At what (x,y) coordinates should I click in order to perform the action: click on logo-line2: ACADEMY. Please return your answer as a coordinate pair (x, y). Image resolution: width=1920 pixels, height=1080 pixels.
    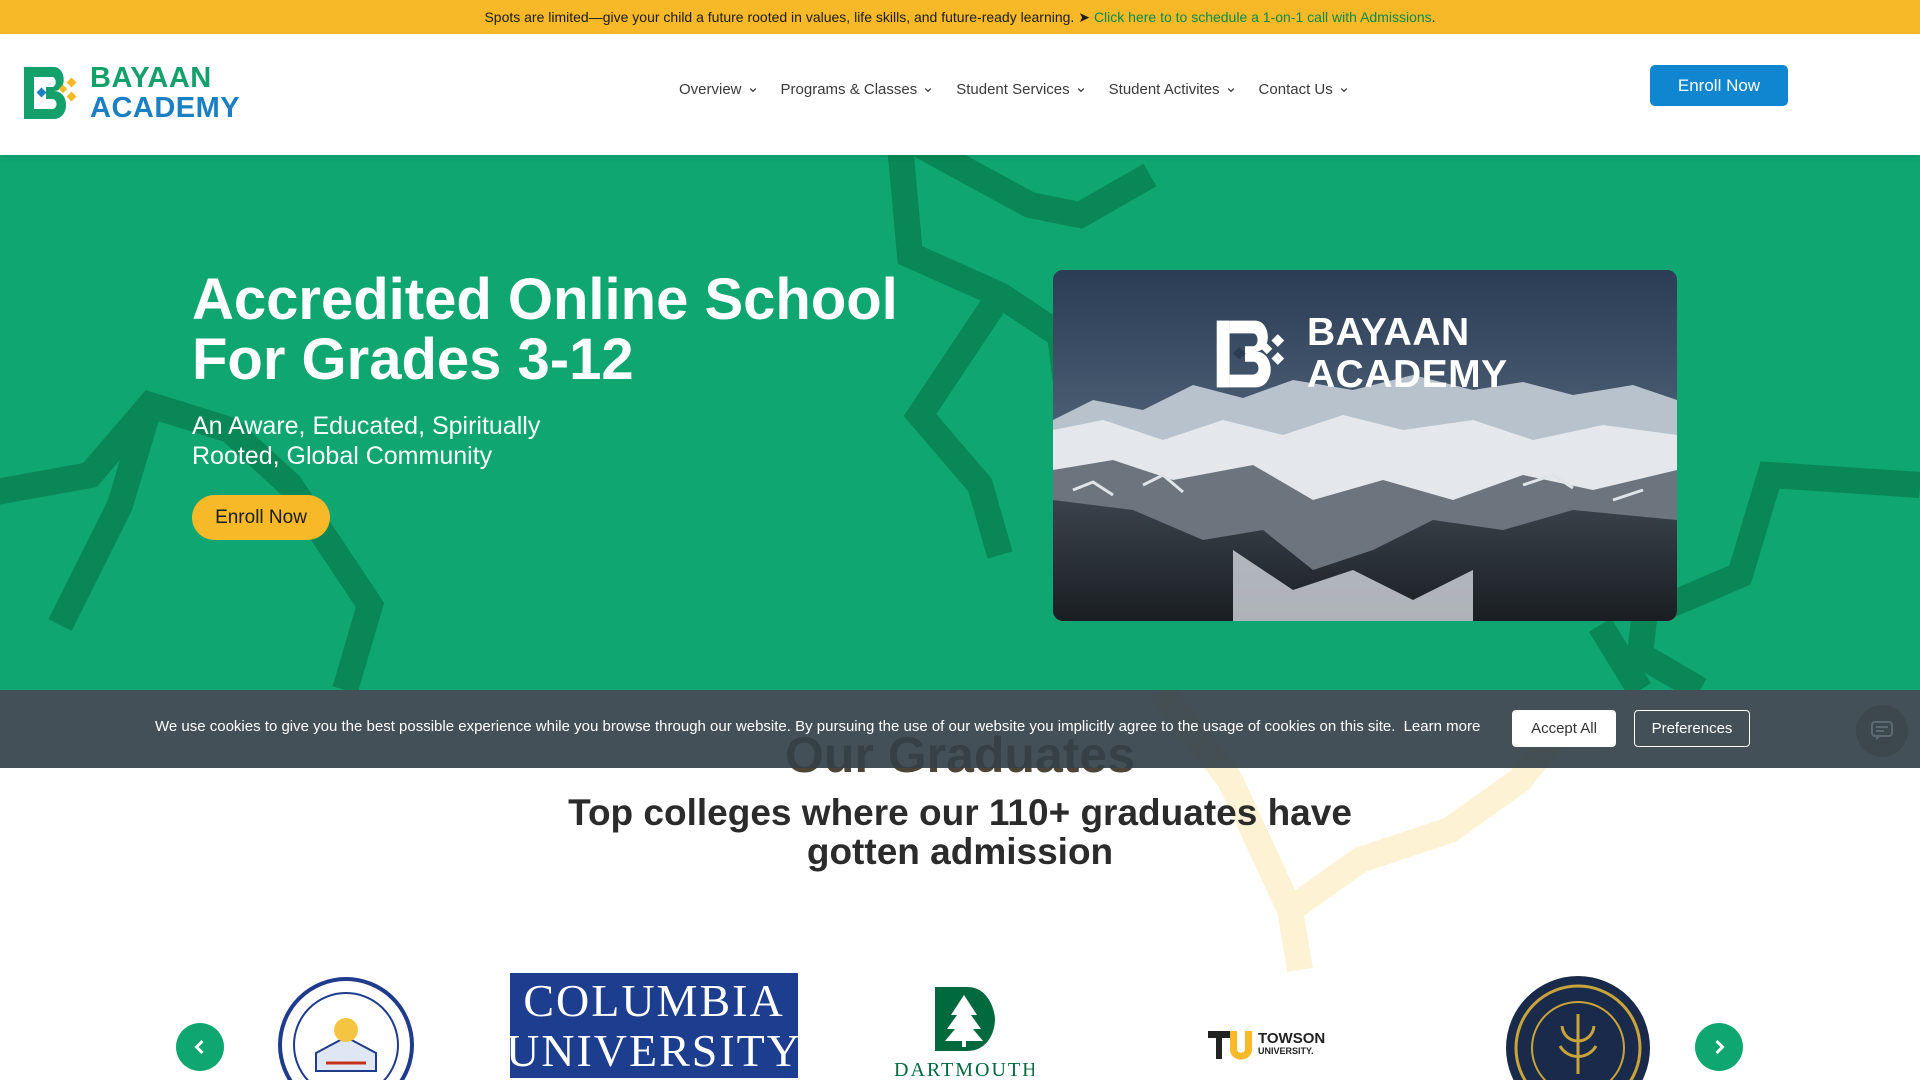
    Looking at the image, I should click on (165, 108).